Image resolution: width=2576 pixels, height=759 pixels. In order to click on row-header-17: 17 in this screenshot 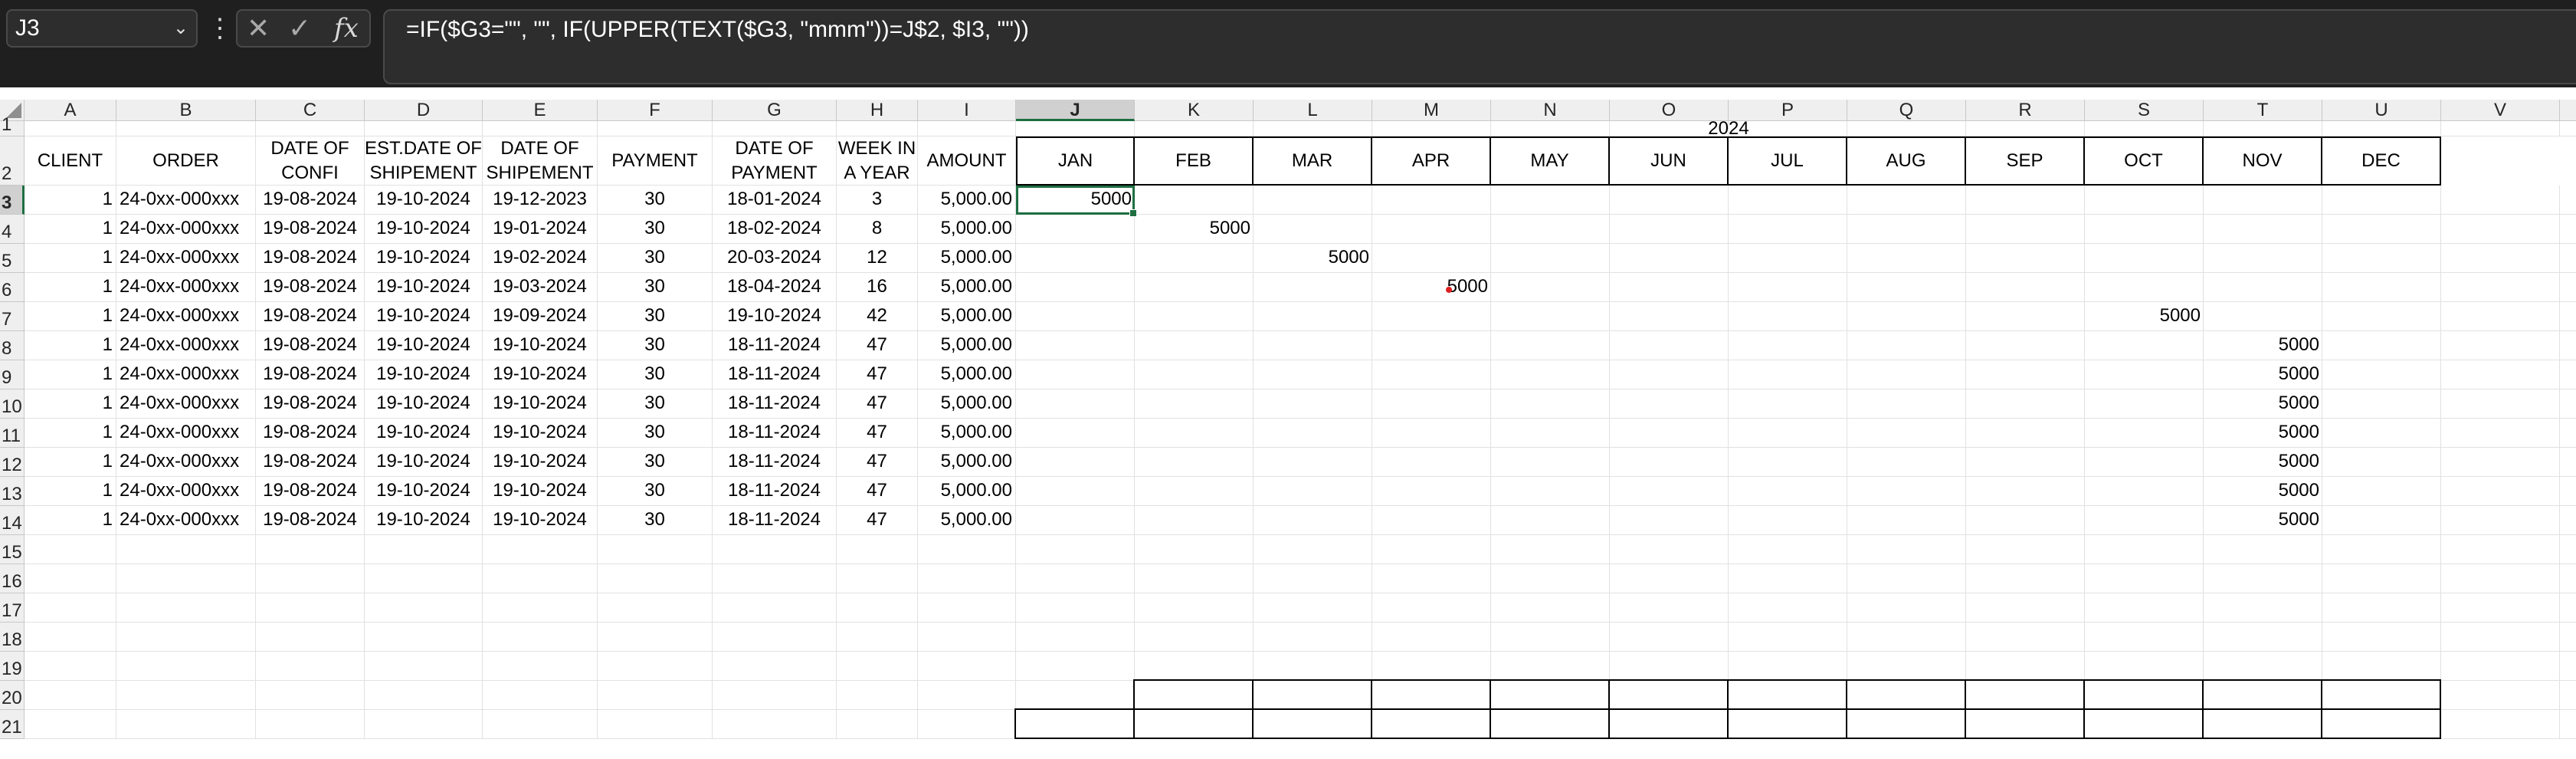, I will do `click(13, 608)`.